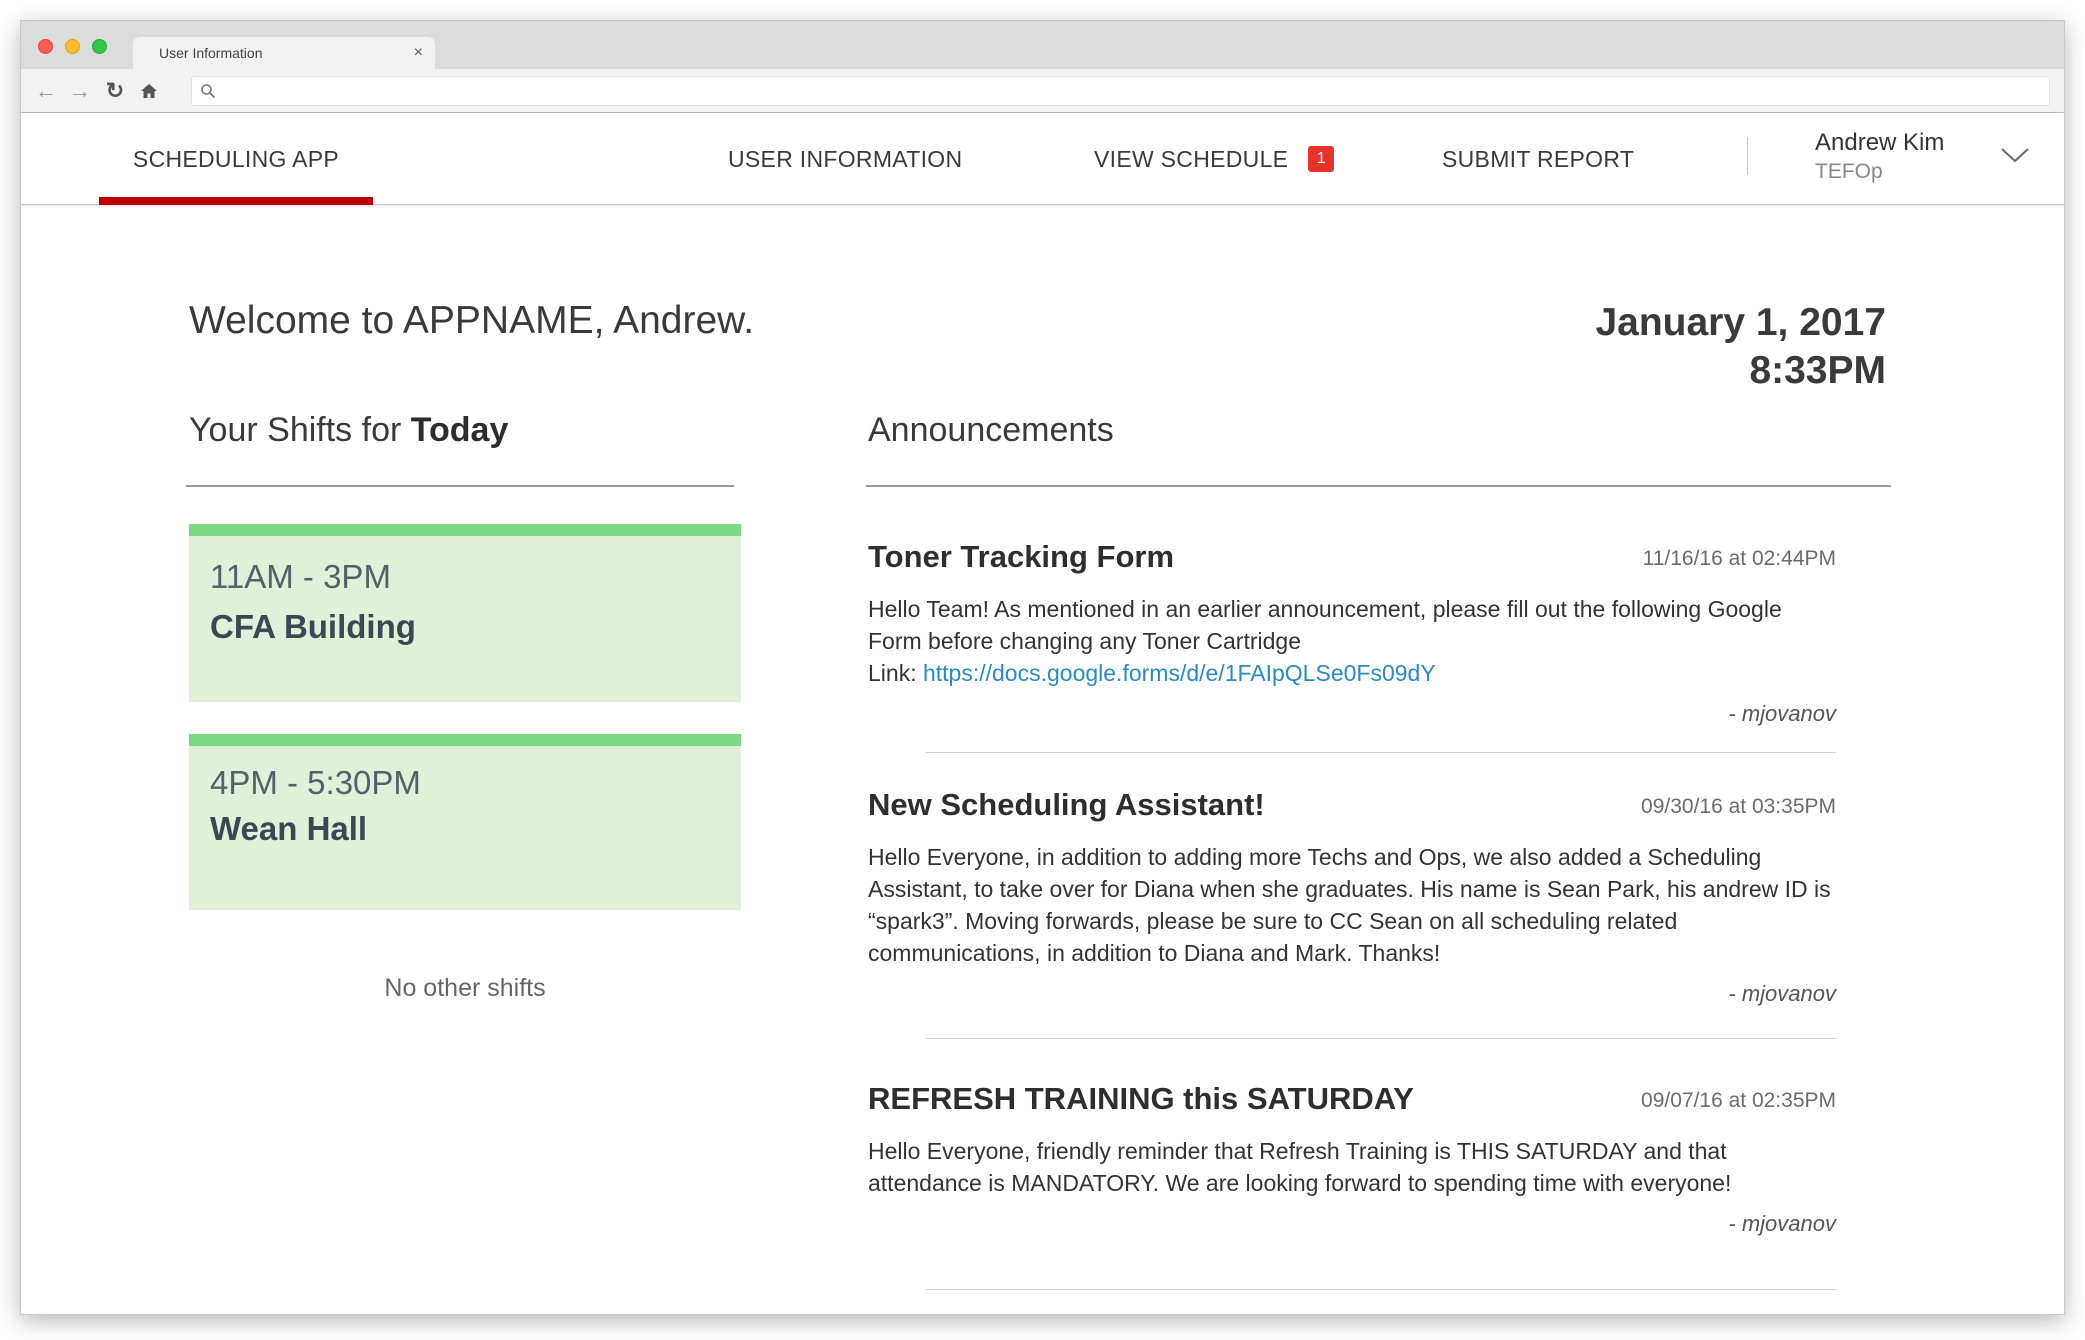  Describe the element at coordinates (99, 46) in the screenshot. I see `maximize-window-button` at that location.